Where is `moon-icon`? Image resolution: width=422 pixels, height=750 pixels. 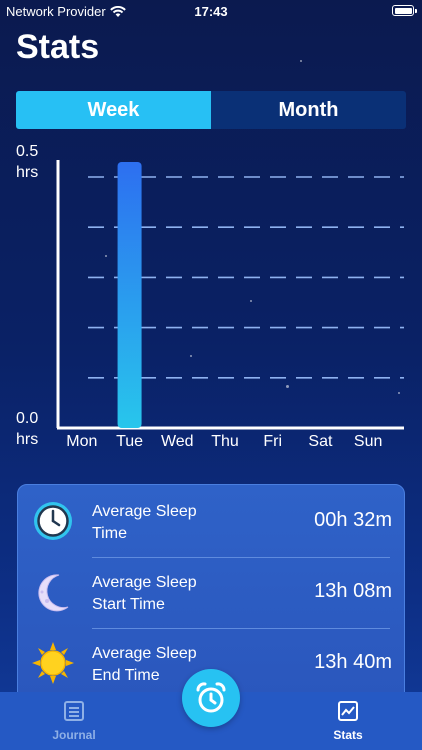
moon-icon is located at coordinates (53, 593).